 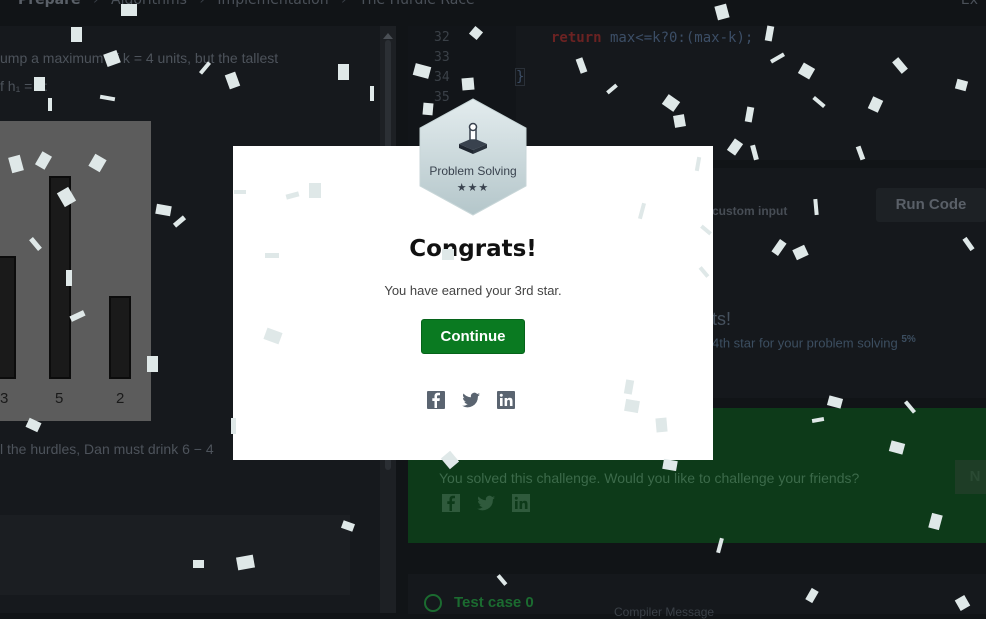 I want to click on closing-brace: }, so click(x=520, y=77).